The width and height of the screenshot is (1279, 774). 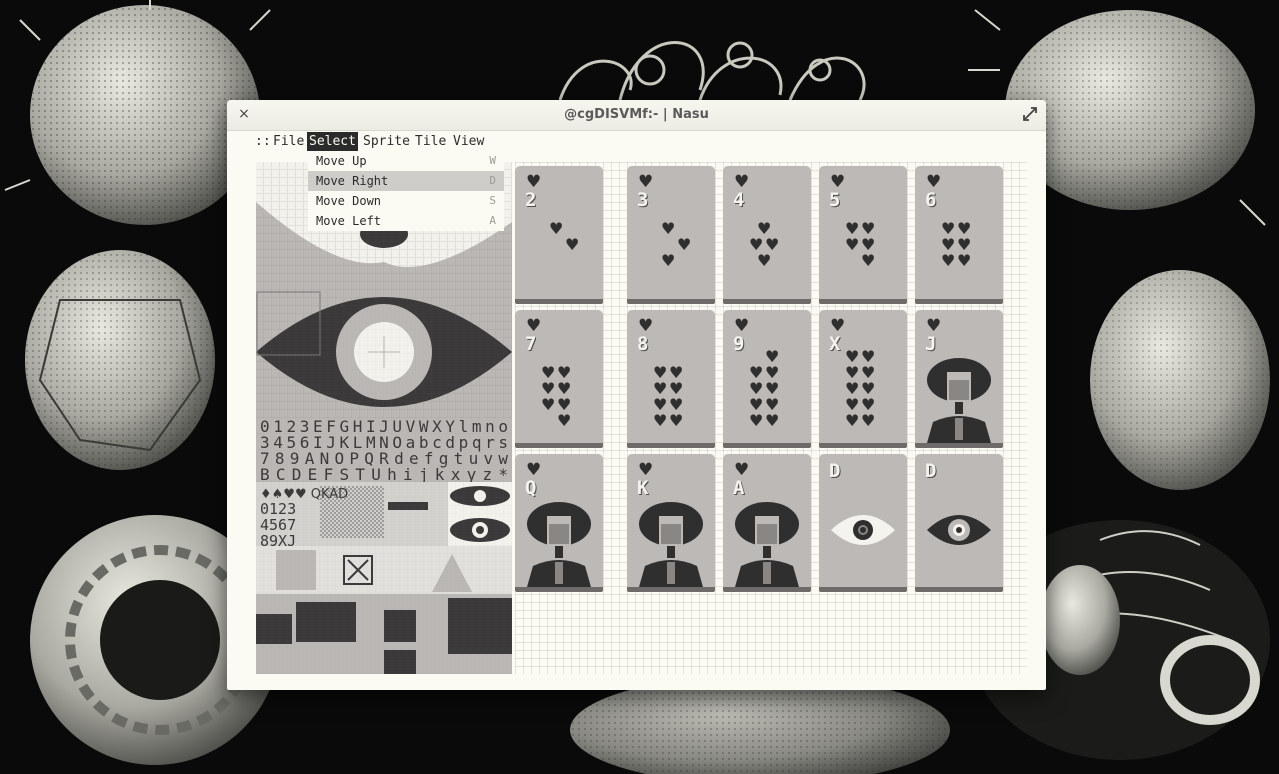 I want to click on card-sprite: ♥ 8 ♥ ♥ ♥ ♥ ♥ ♥ ♥ ♥, so click(x=671, y=379).